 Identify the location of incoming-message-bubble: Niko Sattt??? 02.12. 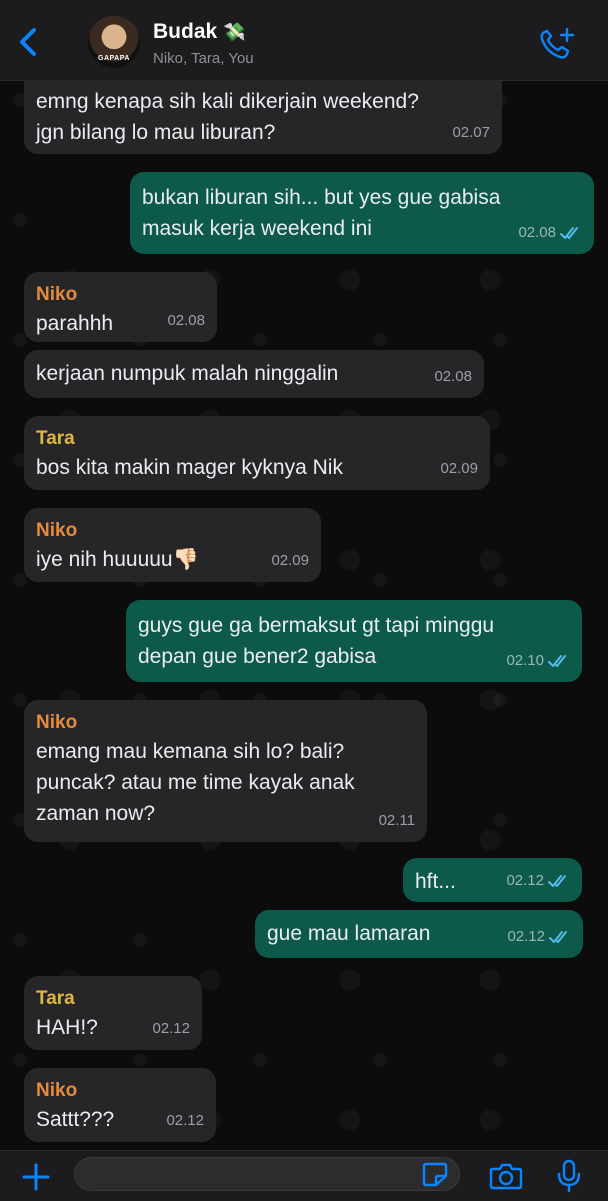
(120, 1105).